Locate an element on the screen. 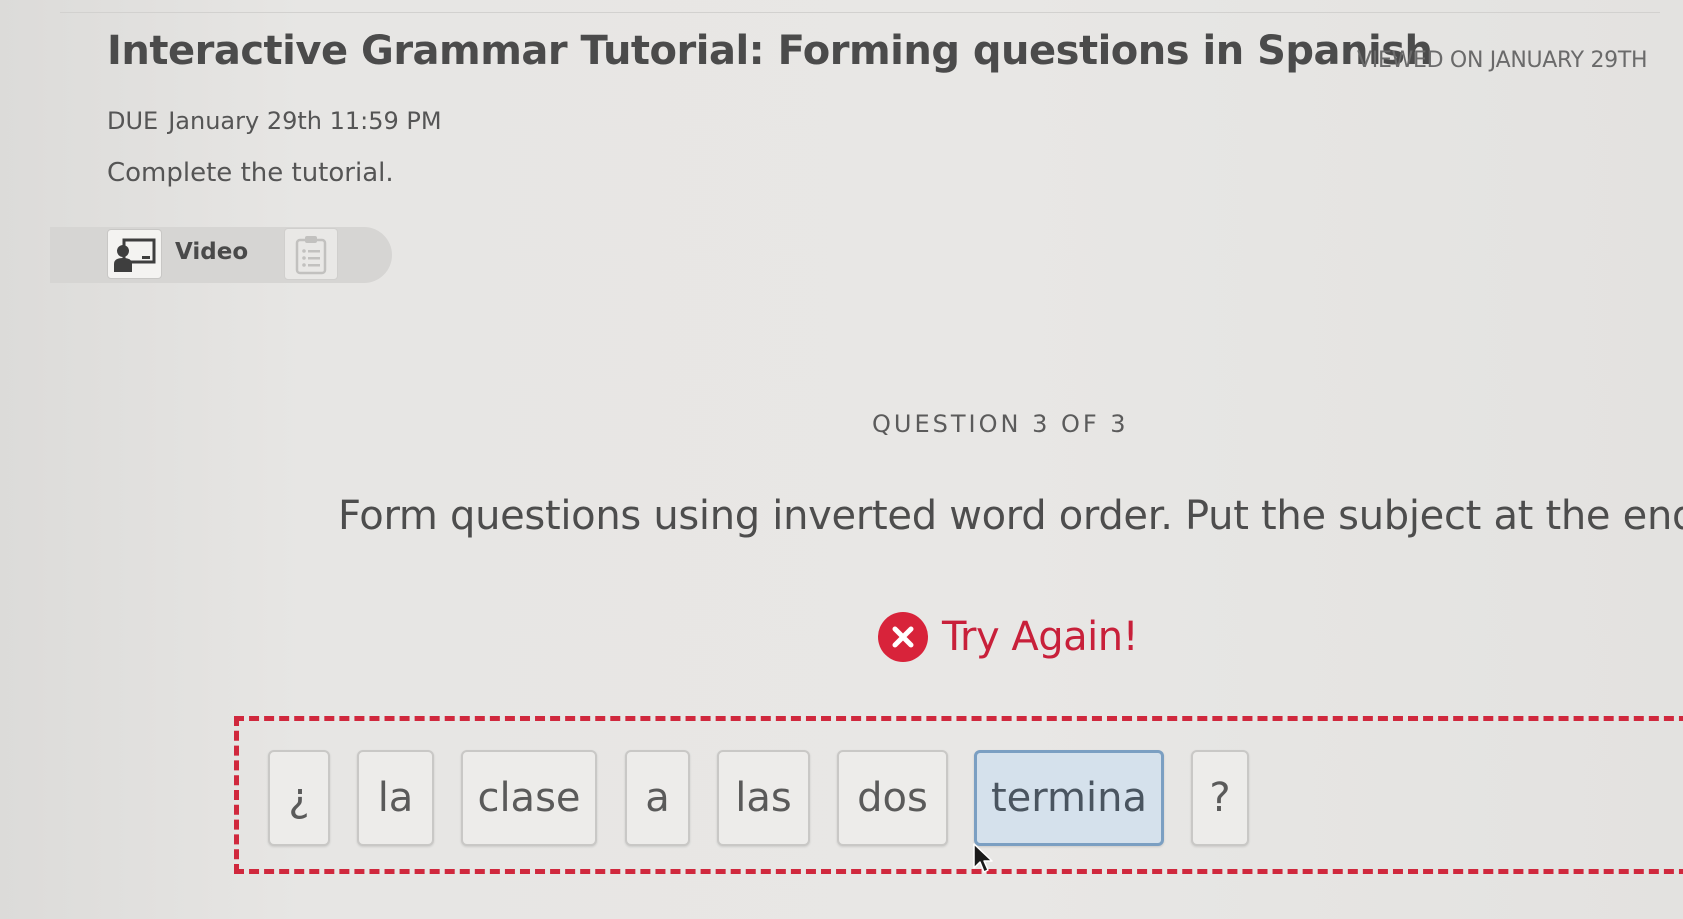 The image size is (1683, 919). answer-drop-zone is located at coordinates (958, 795).